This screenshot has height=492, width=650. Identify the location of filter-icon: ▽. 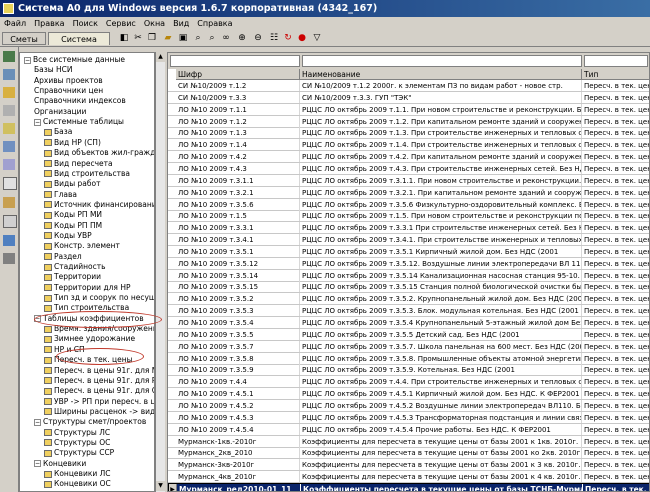
(317, 38).